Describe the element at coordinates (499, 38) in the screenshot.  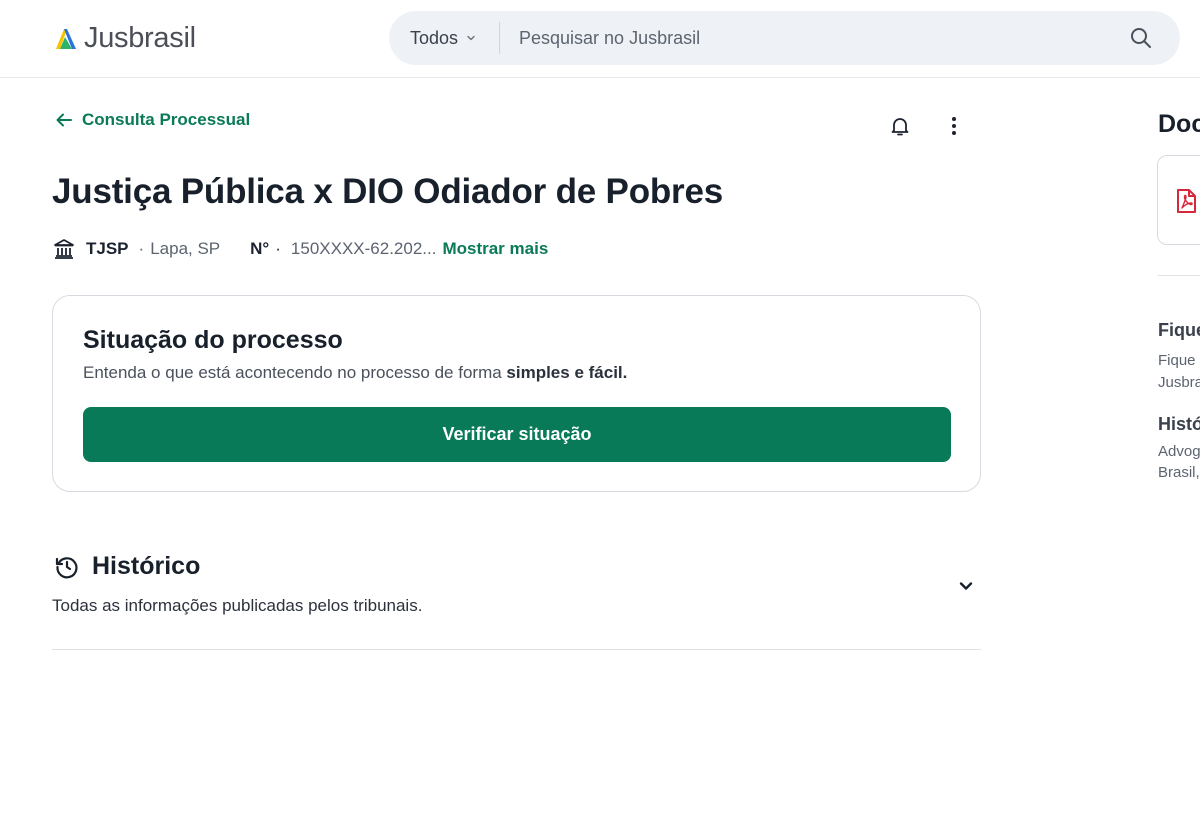
I see `search-divider` at that location.